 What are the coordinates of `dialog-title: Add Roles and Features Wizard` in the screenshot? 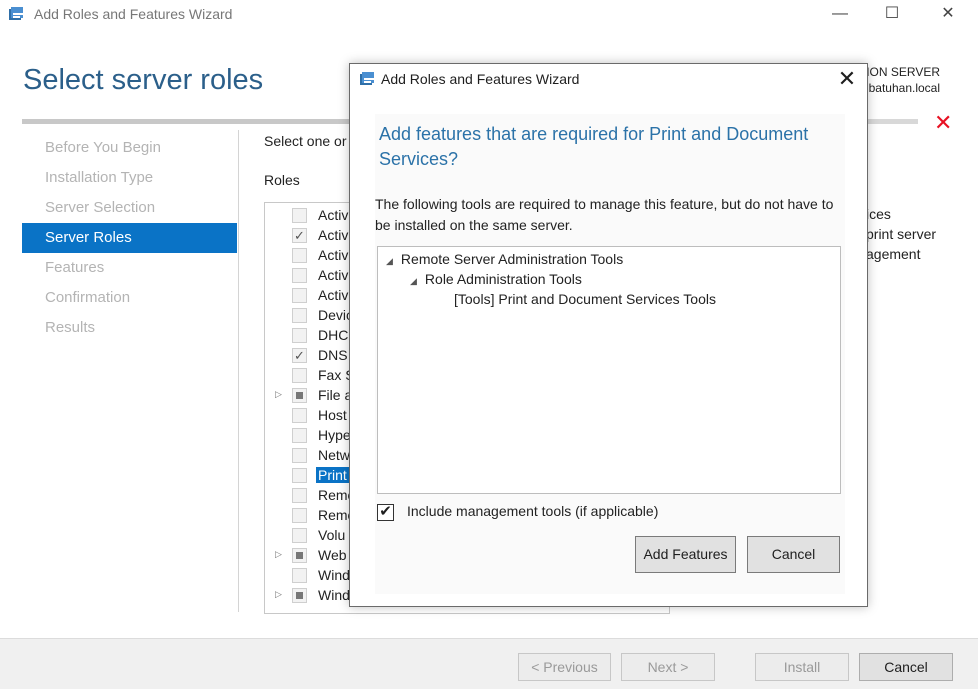 It's located at (480, 79).